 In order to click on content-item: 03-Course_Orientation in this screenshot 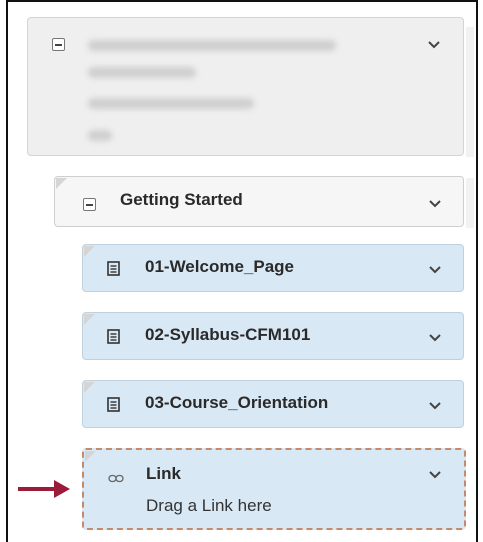, I will do `click(273, 404)`.